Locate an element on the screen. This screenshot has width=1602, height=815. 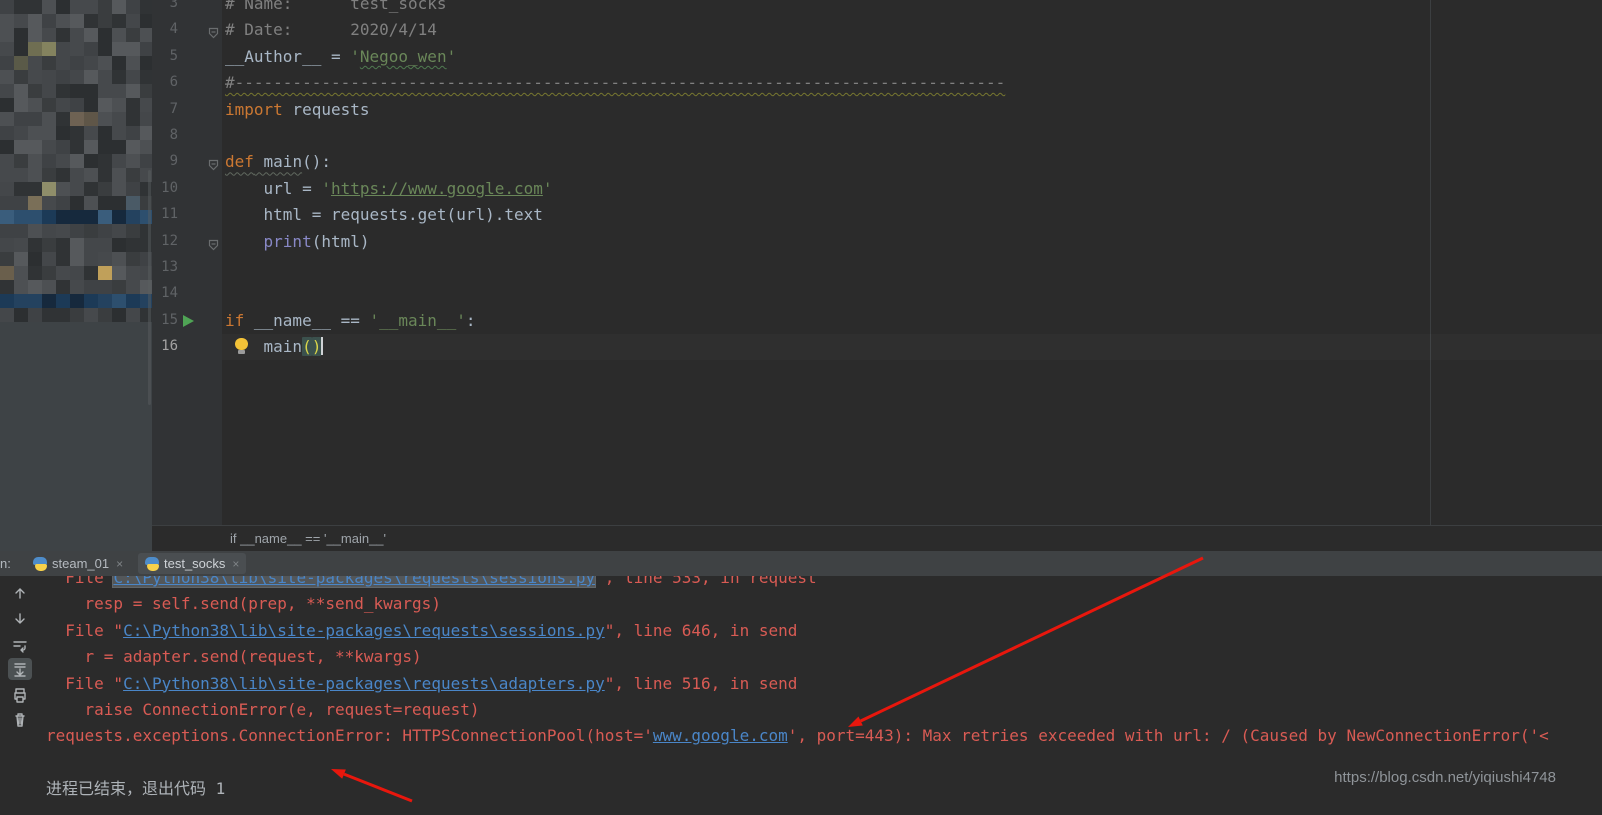
line-number: 3 is located at coordinates (173, 5).